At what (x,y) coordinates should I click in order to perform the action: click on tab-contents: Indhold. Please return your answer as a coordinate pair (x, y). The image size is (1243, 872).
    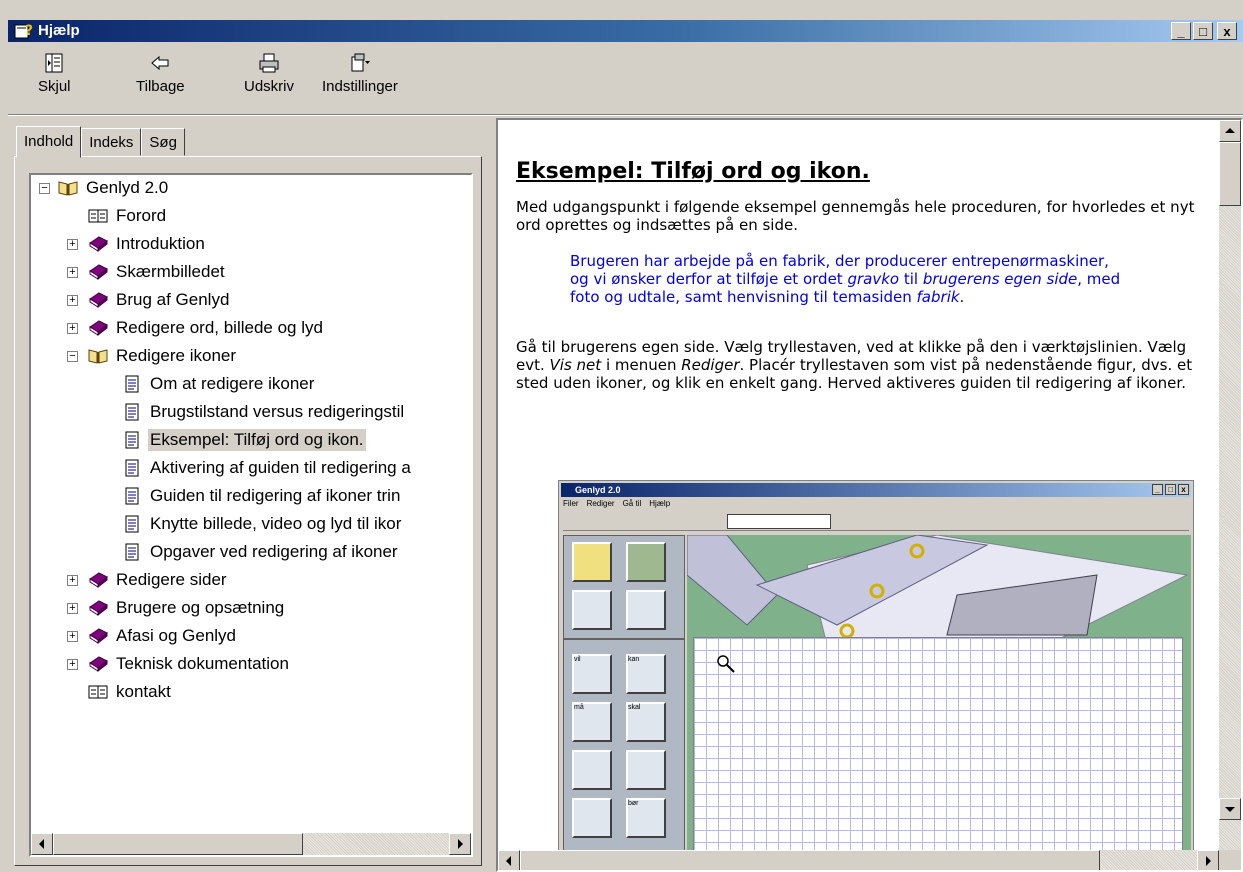
    Looking at the image, I should click on (49, 142).